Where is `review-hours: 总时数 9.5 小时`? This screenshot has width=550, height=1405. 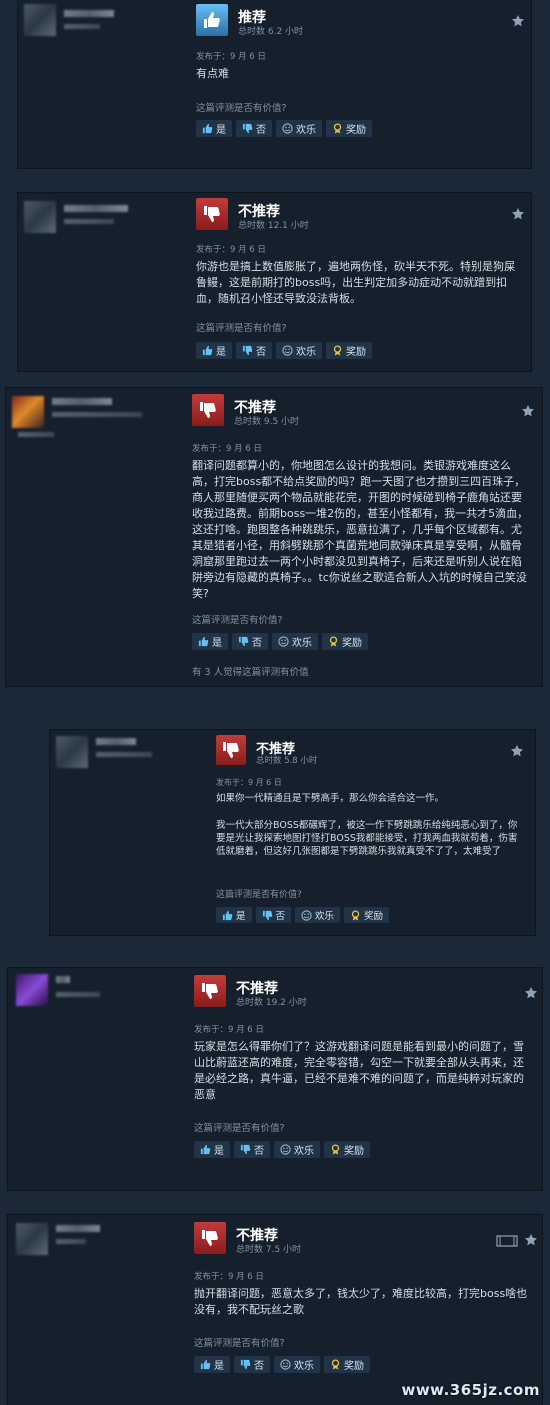 review-hours: 总时数 9.5 小时 is located at coordinates (267, 422).